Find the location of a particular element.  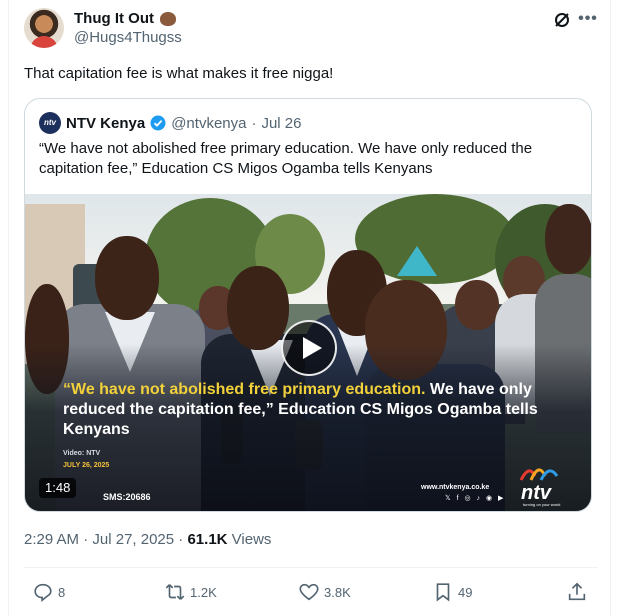

repost-button: 1.2K is located at coordinates (190, 592).